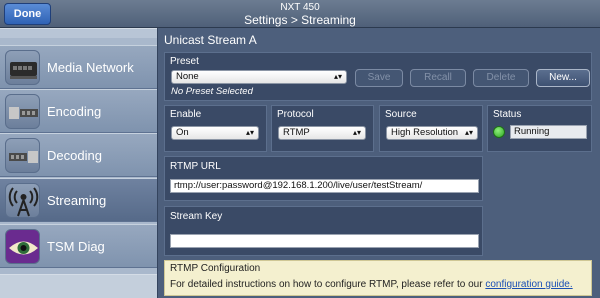 The height and width of the screenshot is (298, 600). What do you see at coordinates (22, 200) in the screenshot?
I see `streaming-antenna-icon` at bounding box center [22, 200].